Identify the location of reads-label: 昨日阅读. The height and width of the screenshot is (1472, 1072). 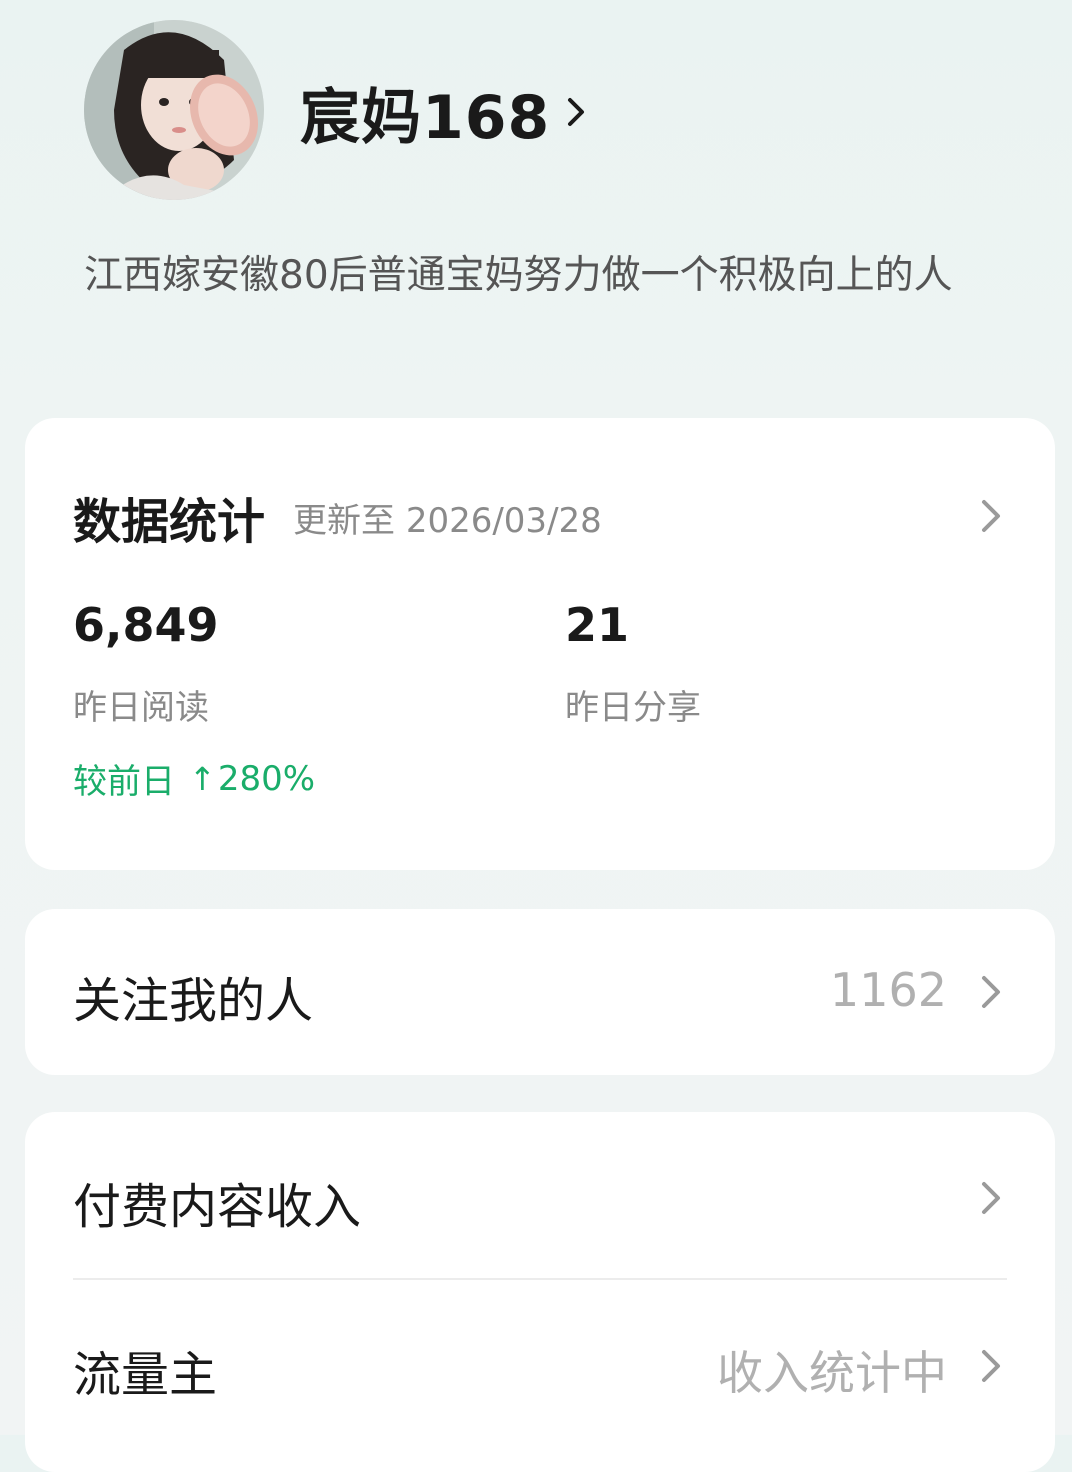
(141, 708).